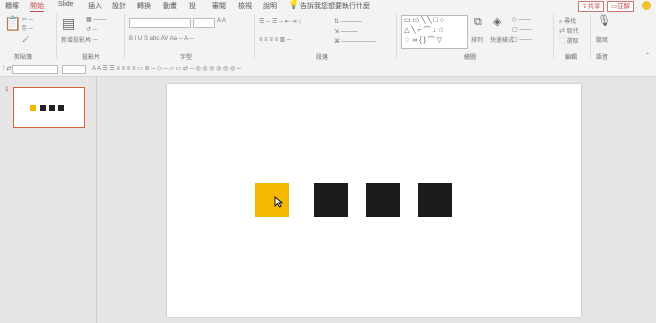 The image size is (656, 323). What do you see at coordinates (23, 58) in the screenshot?
I see `clipboard-group-label: 剪貼簿` at bounding box center [23, 58].